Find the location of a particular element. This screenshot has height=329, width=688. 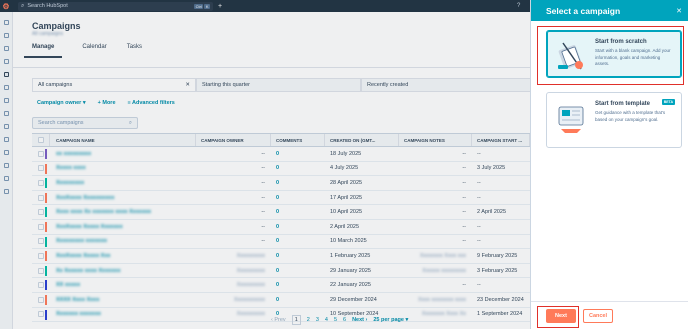

panel-header: Select a campaign ✕ is located at coordinates (609, 10).